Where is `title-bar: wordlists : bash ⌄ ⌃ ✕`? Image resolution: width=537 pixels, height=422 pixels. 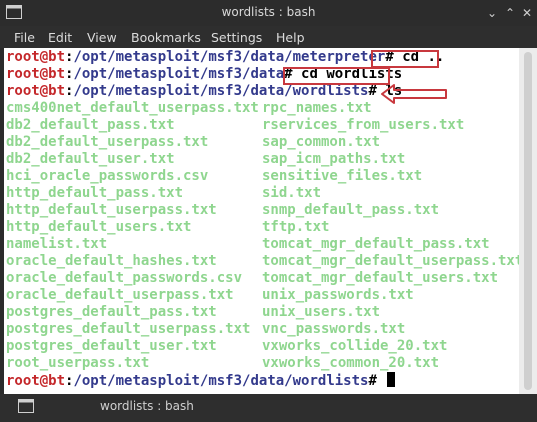
title-bar: wordlists : bash ⌄ ⌃ ✕ is located at coordinates (268, 13).